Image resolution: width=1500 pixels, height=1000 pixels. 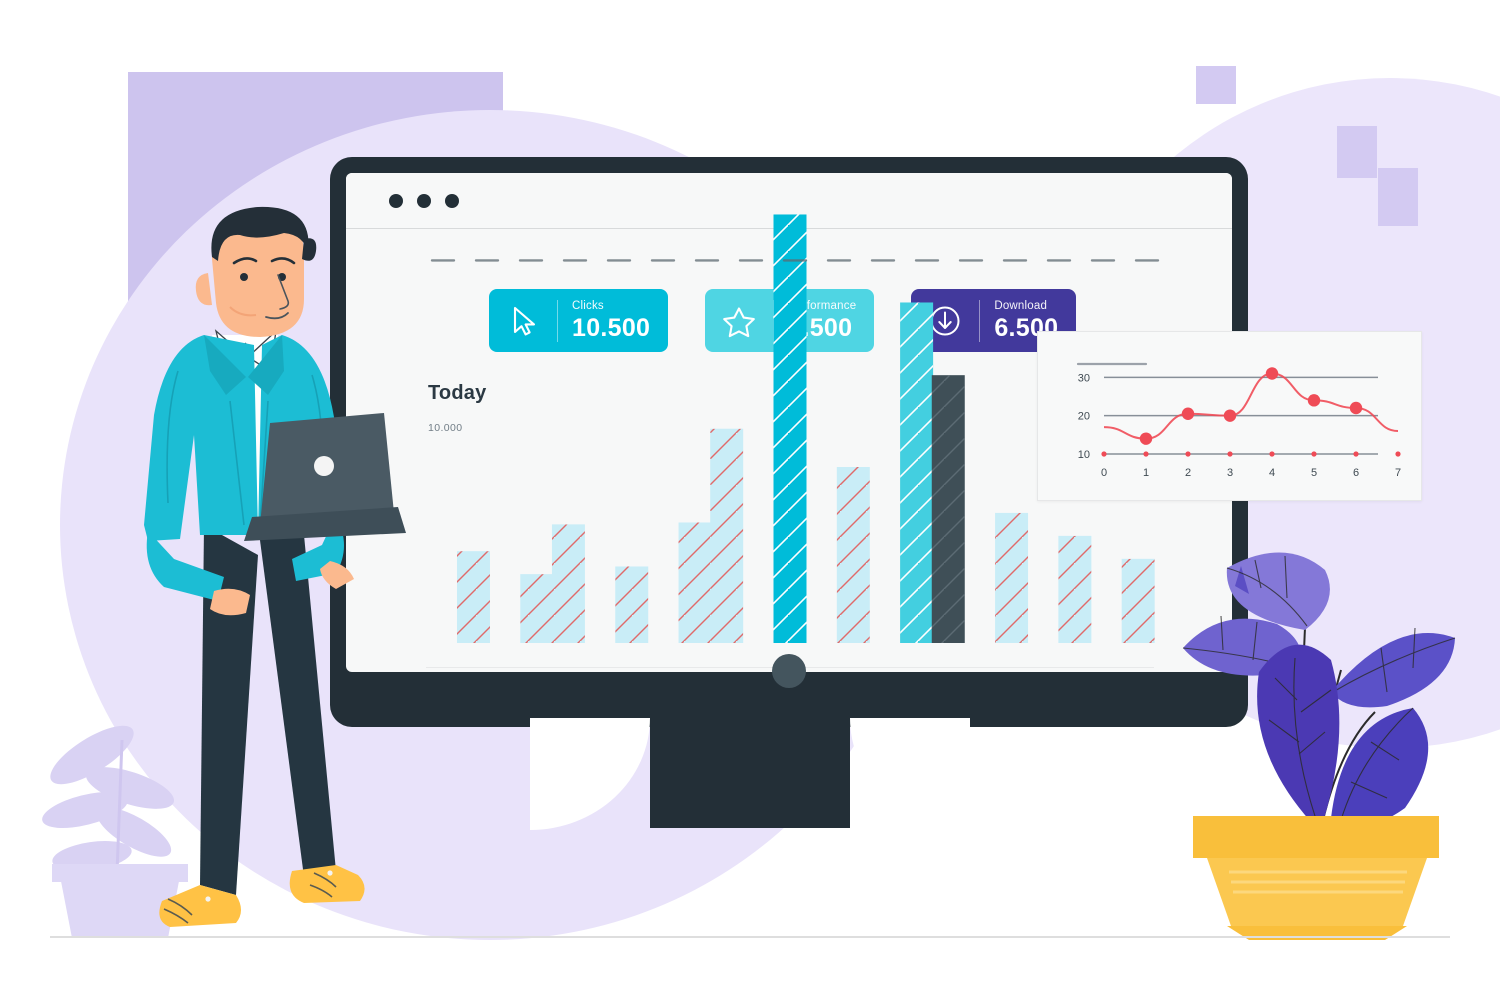 I want to click on line-chart-panel: 10 20 30 0 1 2 3 4 5 6 7, so click(x=1229, y=416).